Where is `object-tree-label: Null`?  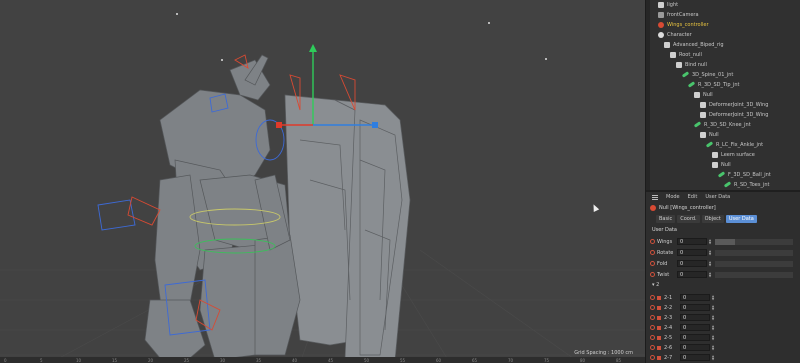
object-tree-label: Null is located at coordinates (714, 134).